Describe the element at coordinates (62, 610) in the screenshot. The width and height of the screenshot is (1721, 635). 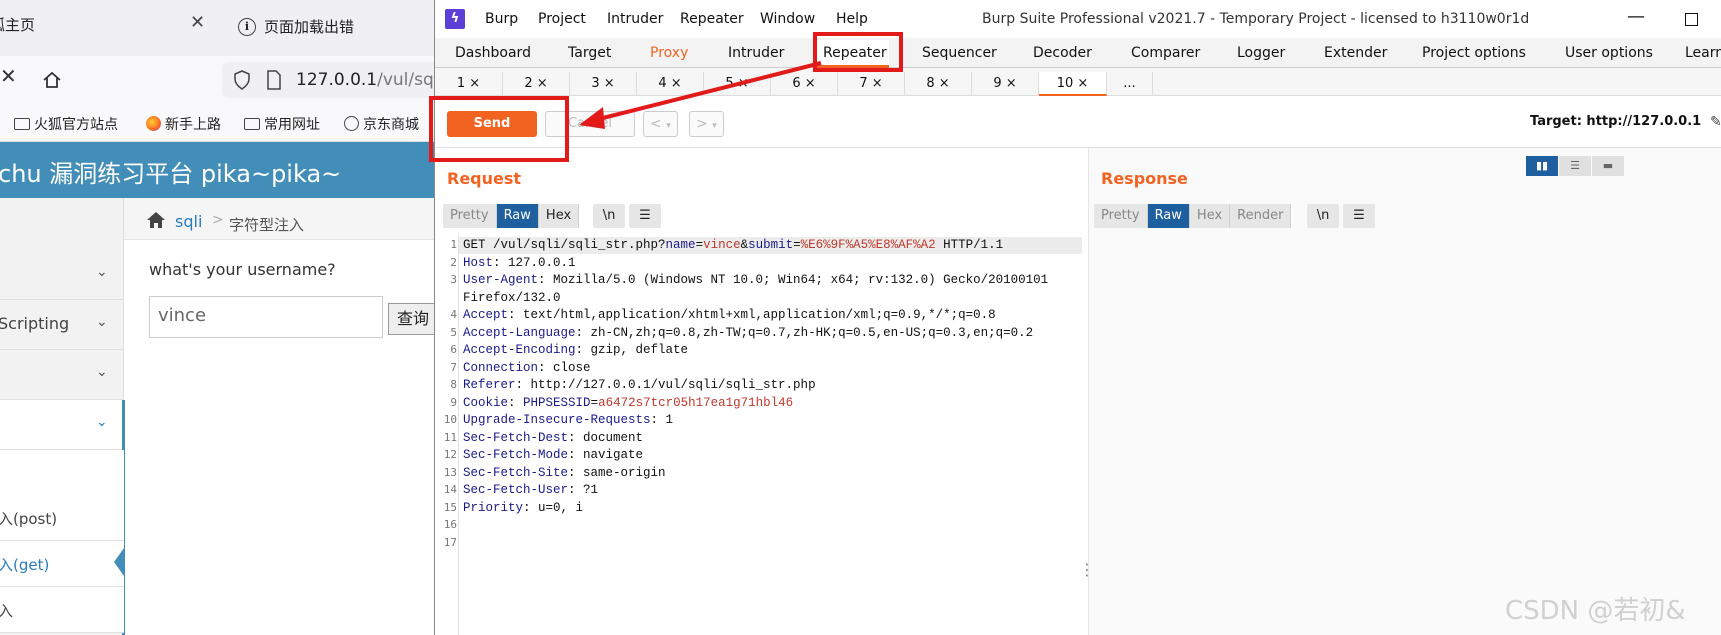
I see `sidebar-subitem: 入` at that location.